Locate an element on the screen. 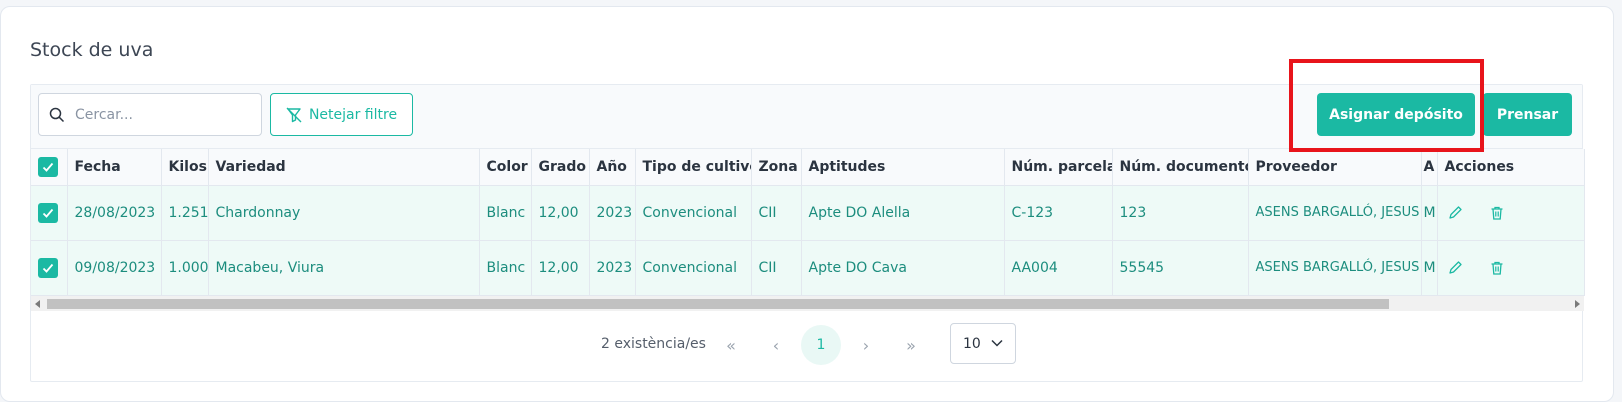 This screenshot has width=1622, height=402. column-header: Grado is located at coordinates (560, 167).